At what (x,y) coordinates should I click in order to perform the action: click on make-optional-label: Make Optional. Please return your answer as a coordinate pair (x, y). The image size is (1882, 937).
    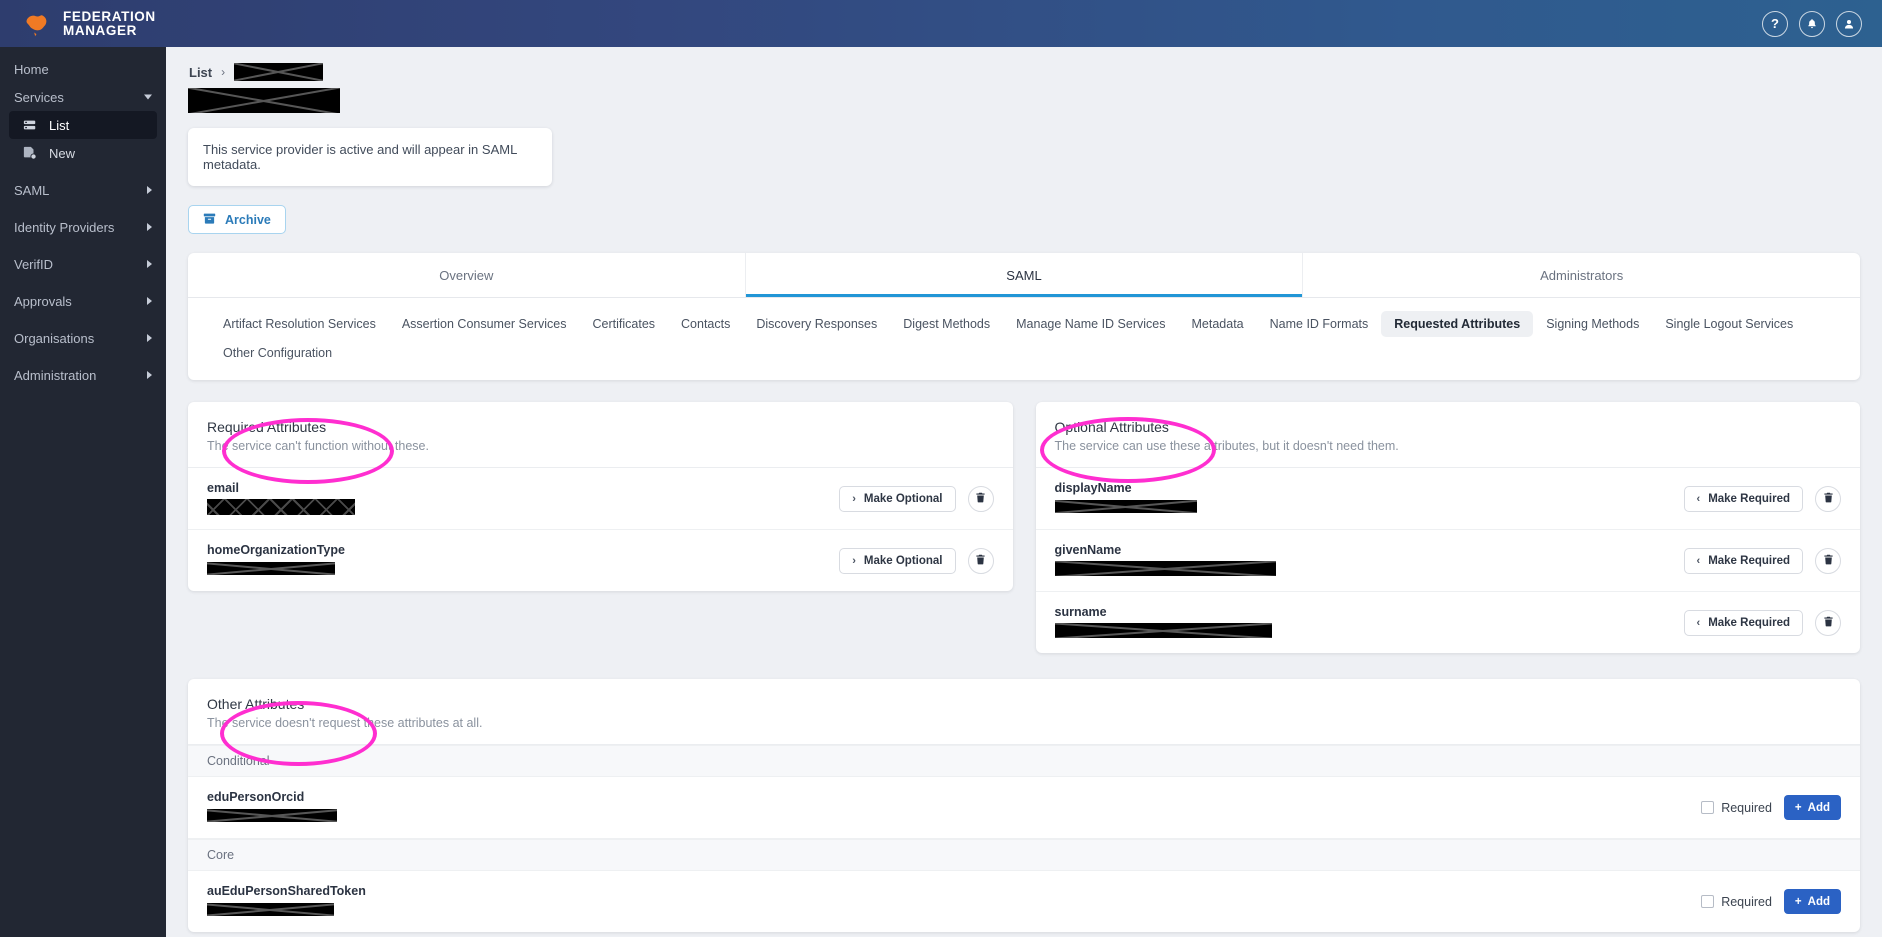
    Looking at the image, I should click on (903, 560).